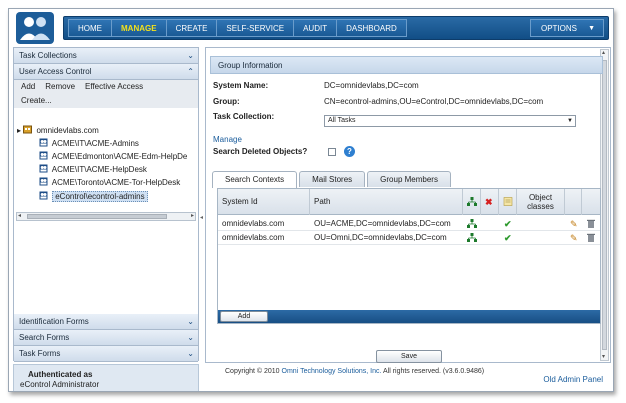 This screenshot has height=403, width=626. Describe the element at coordinates (99, 169) in the screenshot. I see `tree-item-label: ACME\IT\ACME-HelpDesk` at that location.